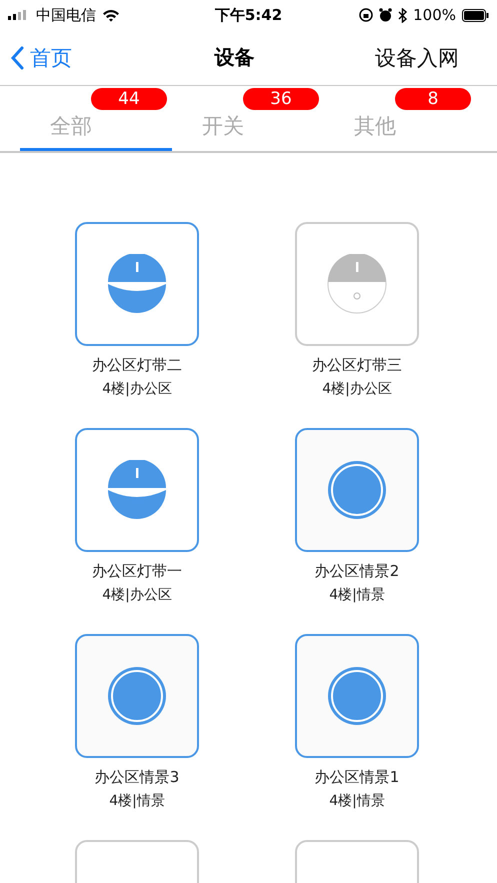 The height and width of the screenshot is (883, 497). What do you see at coordinates (366, 15) in the screenshot?
I see `rotation-lock-icon` at bounding box center [366, 15].